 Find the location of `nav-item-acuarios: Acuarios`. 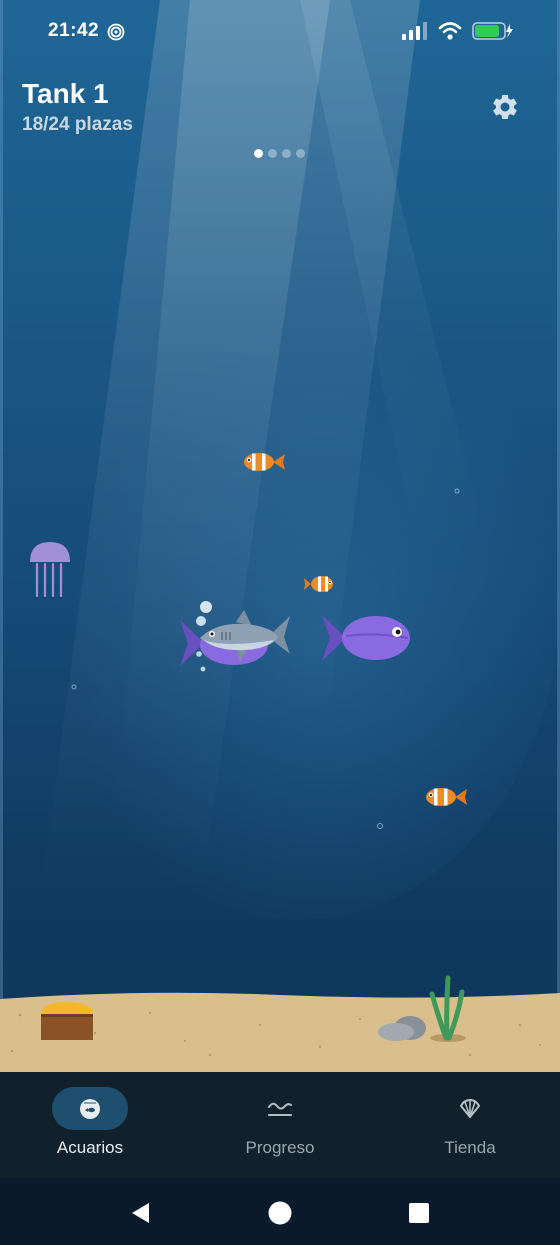

nav-item-acuarios: Acuarios is located at coordinates (90, 1125).